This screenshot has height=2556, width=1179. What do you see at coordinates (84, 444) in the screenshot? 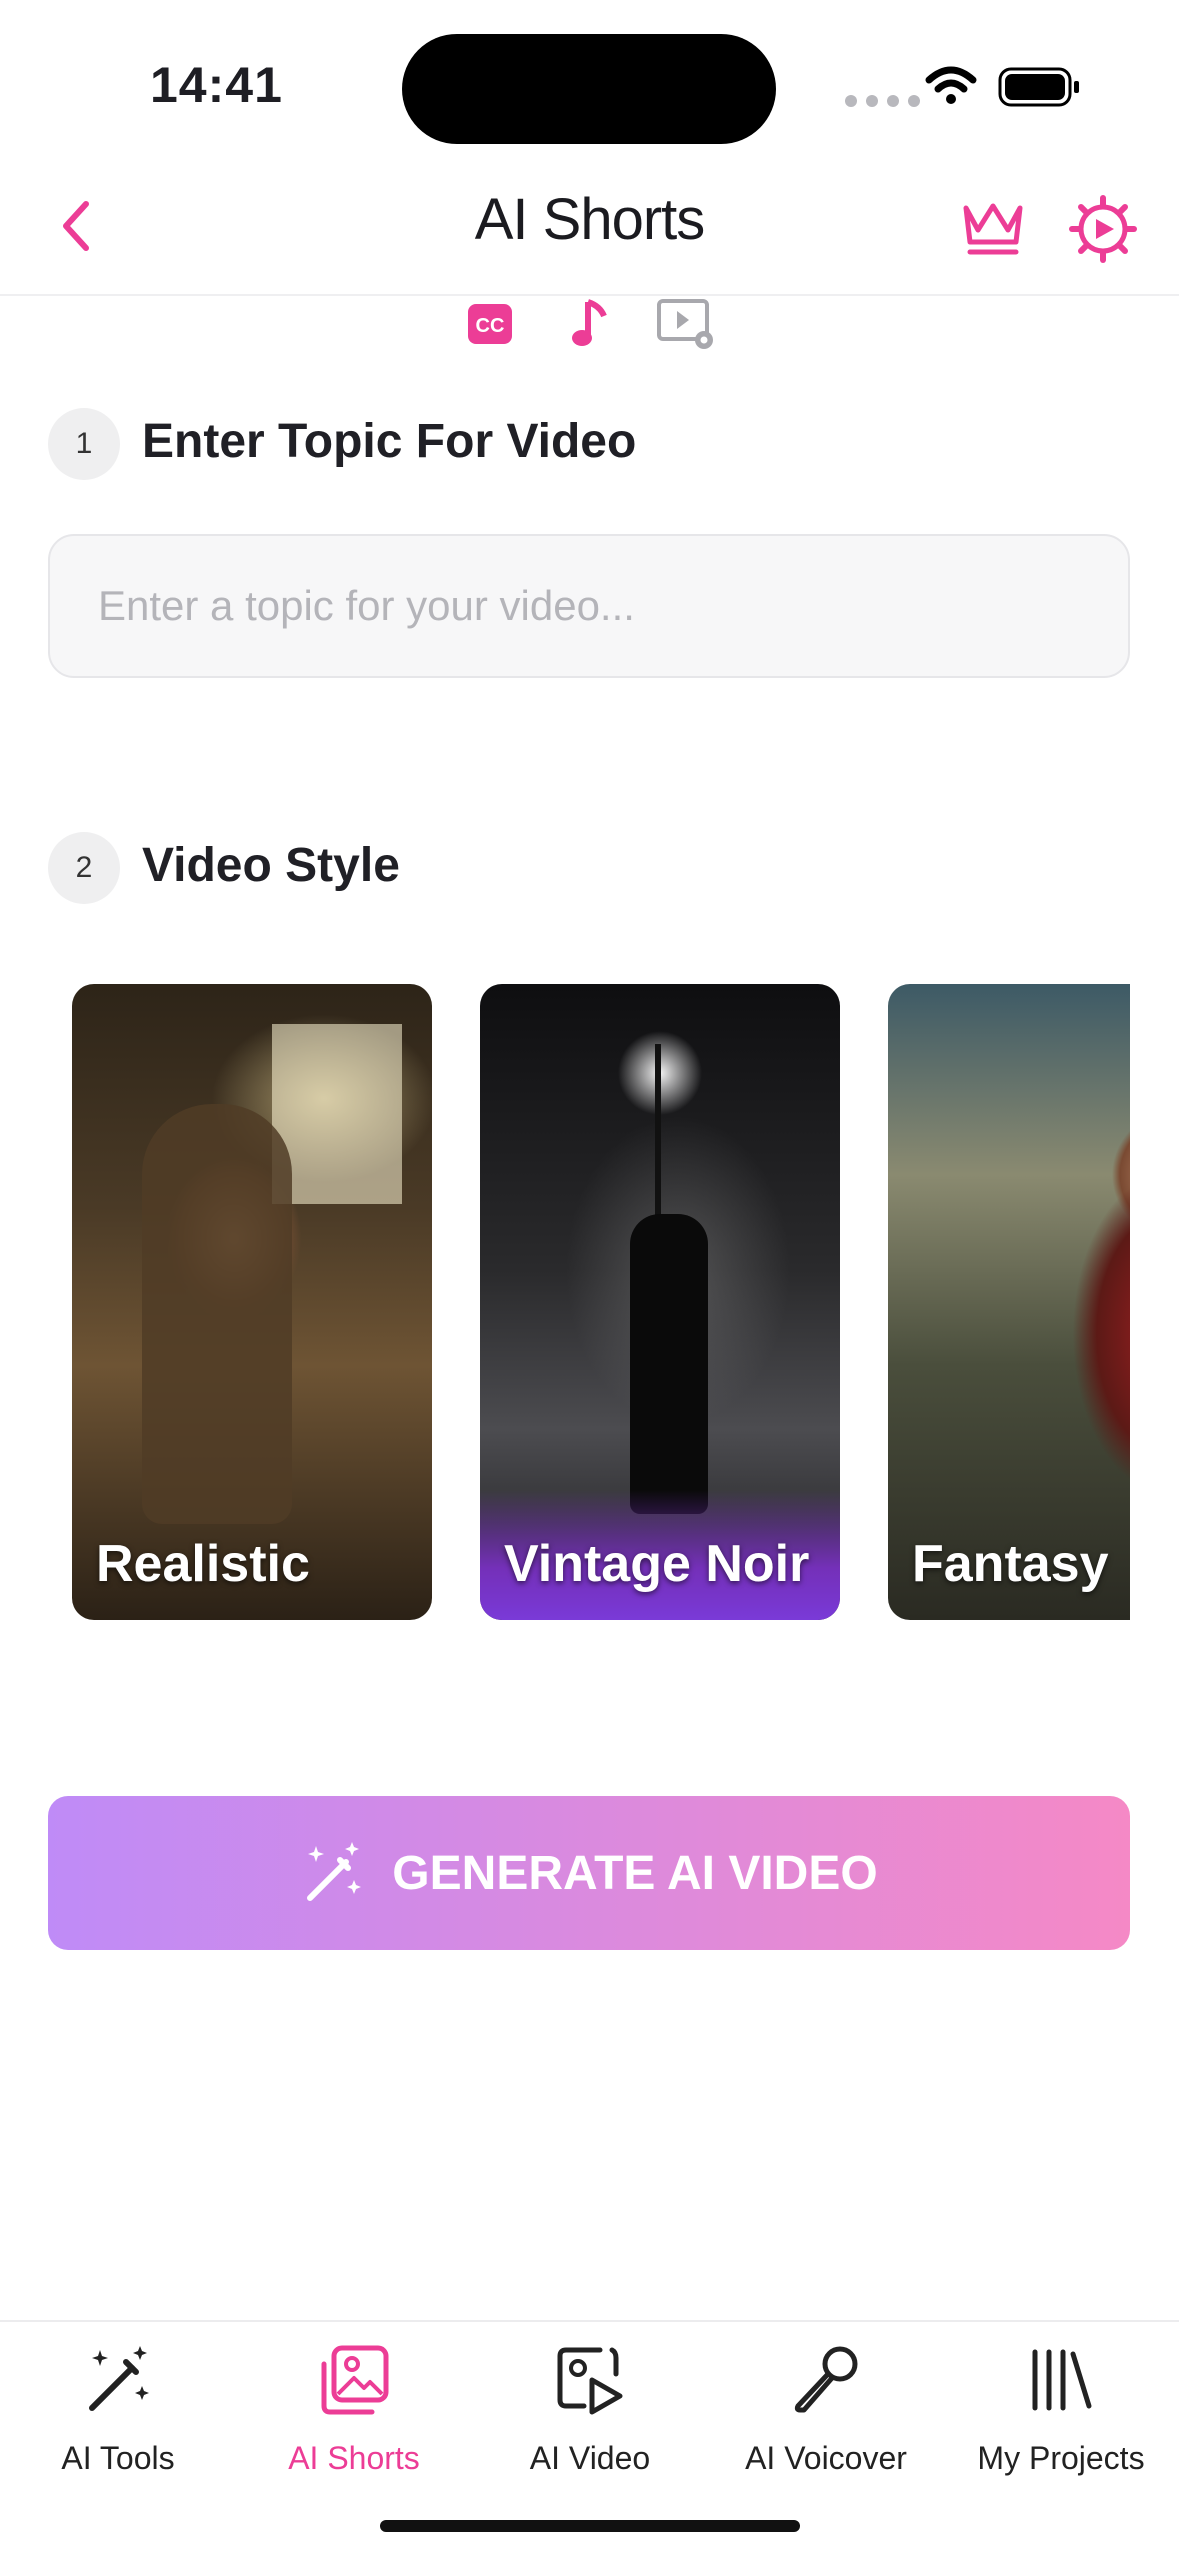
I see `step-1-badge: 1` at bounding box center [84, 444].